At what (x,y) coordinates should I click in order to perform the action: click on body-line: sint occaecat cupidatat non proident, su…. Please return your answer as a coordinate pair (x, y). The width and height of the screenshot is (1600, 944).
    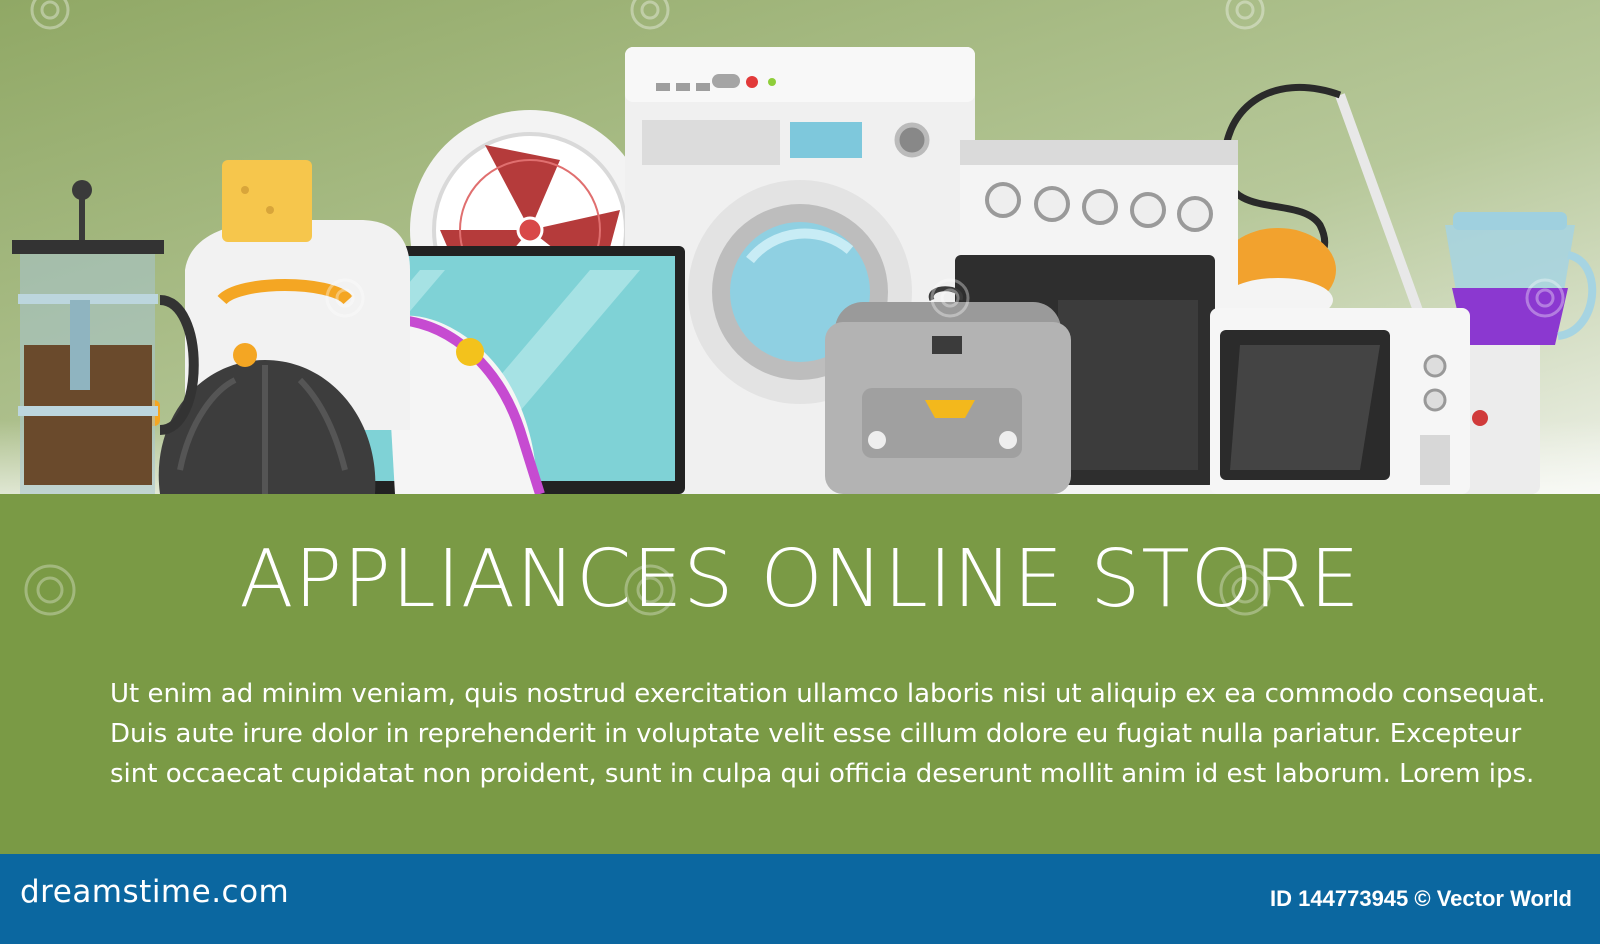
    Looking at the image, I should click on (822, 774).